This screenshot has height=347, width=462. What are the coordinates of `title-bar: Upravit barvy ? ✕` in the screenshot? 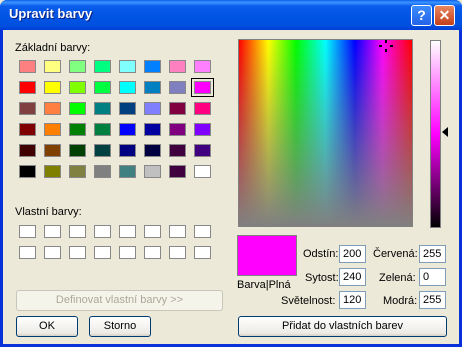 It's located at (231, 15).